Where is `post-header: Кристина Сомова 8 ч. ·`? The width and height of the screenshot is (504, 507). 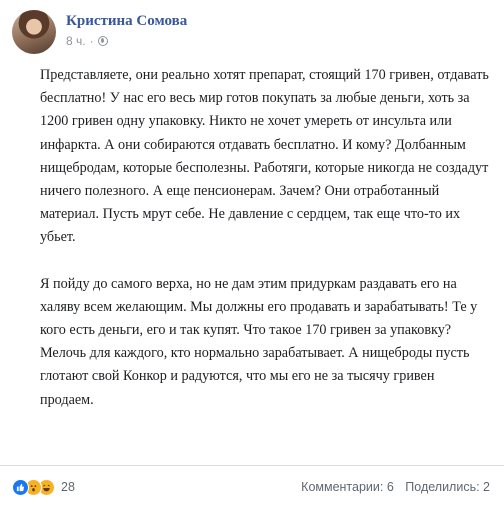 post-header: Кристина Сомова 8 ч. · is located at coordinates (99, 32).